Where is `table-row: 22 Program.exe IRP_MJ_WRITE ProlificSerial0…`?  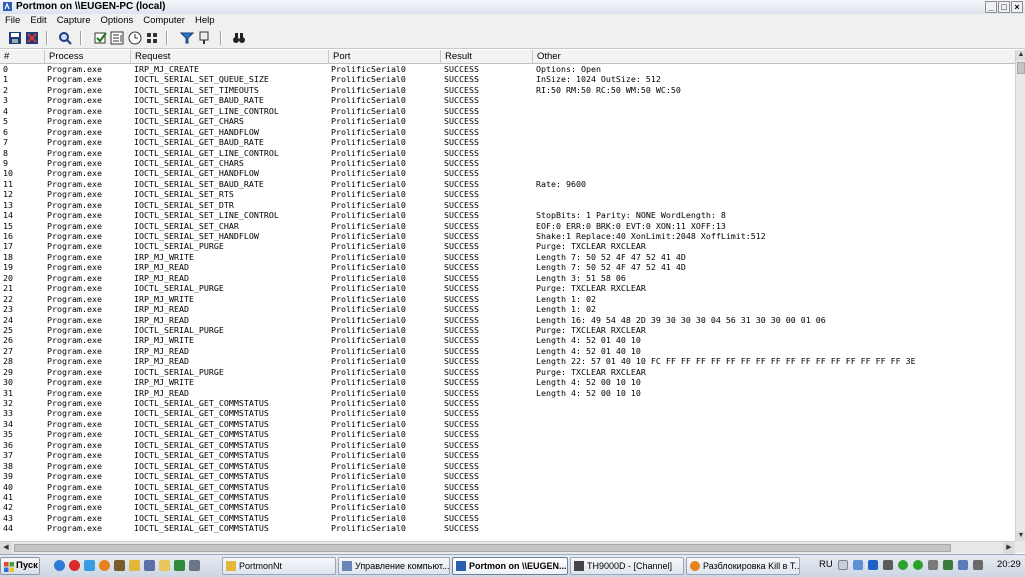 table-row: 22 Program.exe IRP_MJ_WRITE ProlificSerial0… is located at coordinates (507, 299).